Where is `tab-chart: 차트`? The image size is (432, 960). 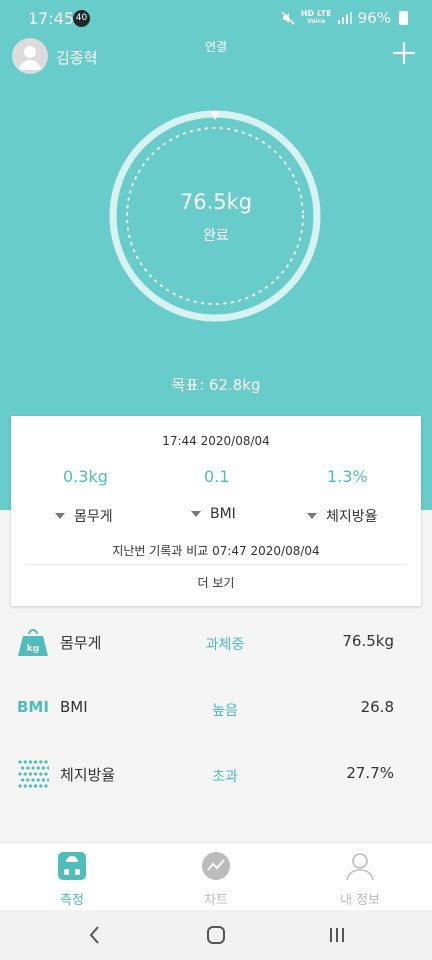
tab-chart: 차트 is located at coordinates (216, 879).